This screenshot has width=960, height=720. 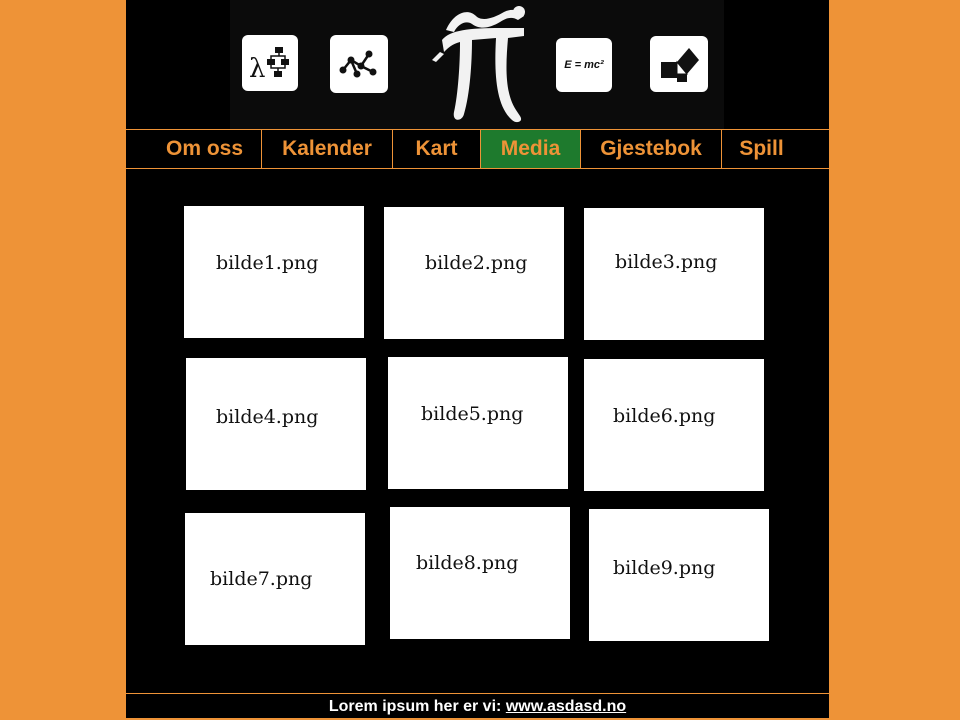 What do you see at coordinates (261, 579) in the screenshot?
I see `image-filename: bilde7.png` at bounding box center [261, 579].